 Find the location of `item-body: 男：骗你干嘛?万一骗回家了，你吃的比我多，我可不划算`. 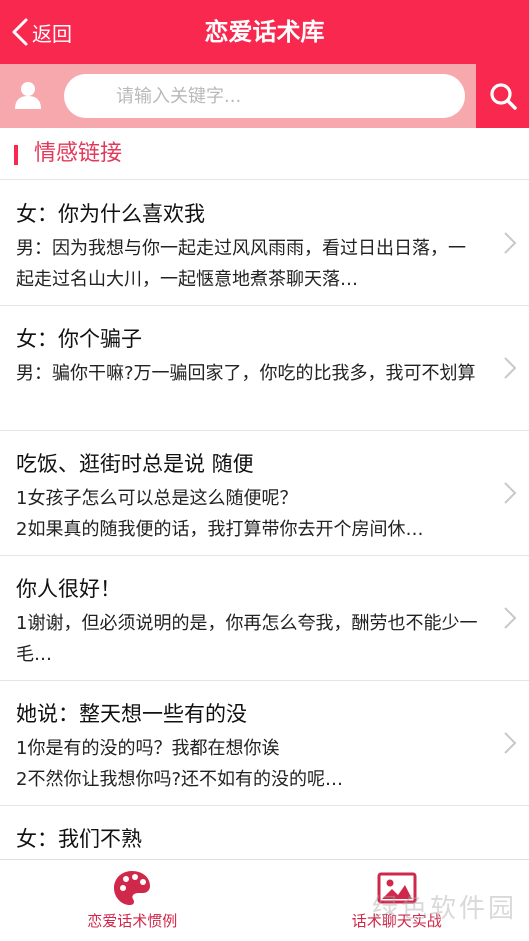

item-body: 男：骗你干嘛?万一骗回家了，你吃的比我多，我可不划算 is located at coordinates (246, 373).